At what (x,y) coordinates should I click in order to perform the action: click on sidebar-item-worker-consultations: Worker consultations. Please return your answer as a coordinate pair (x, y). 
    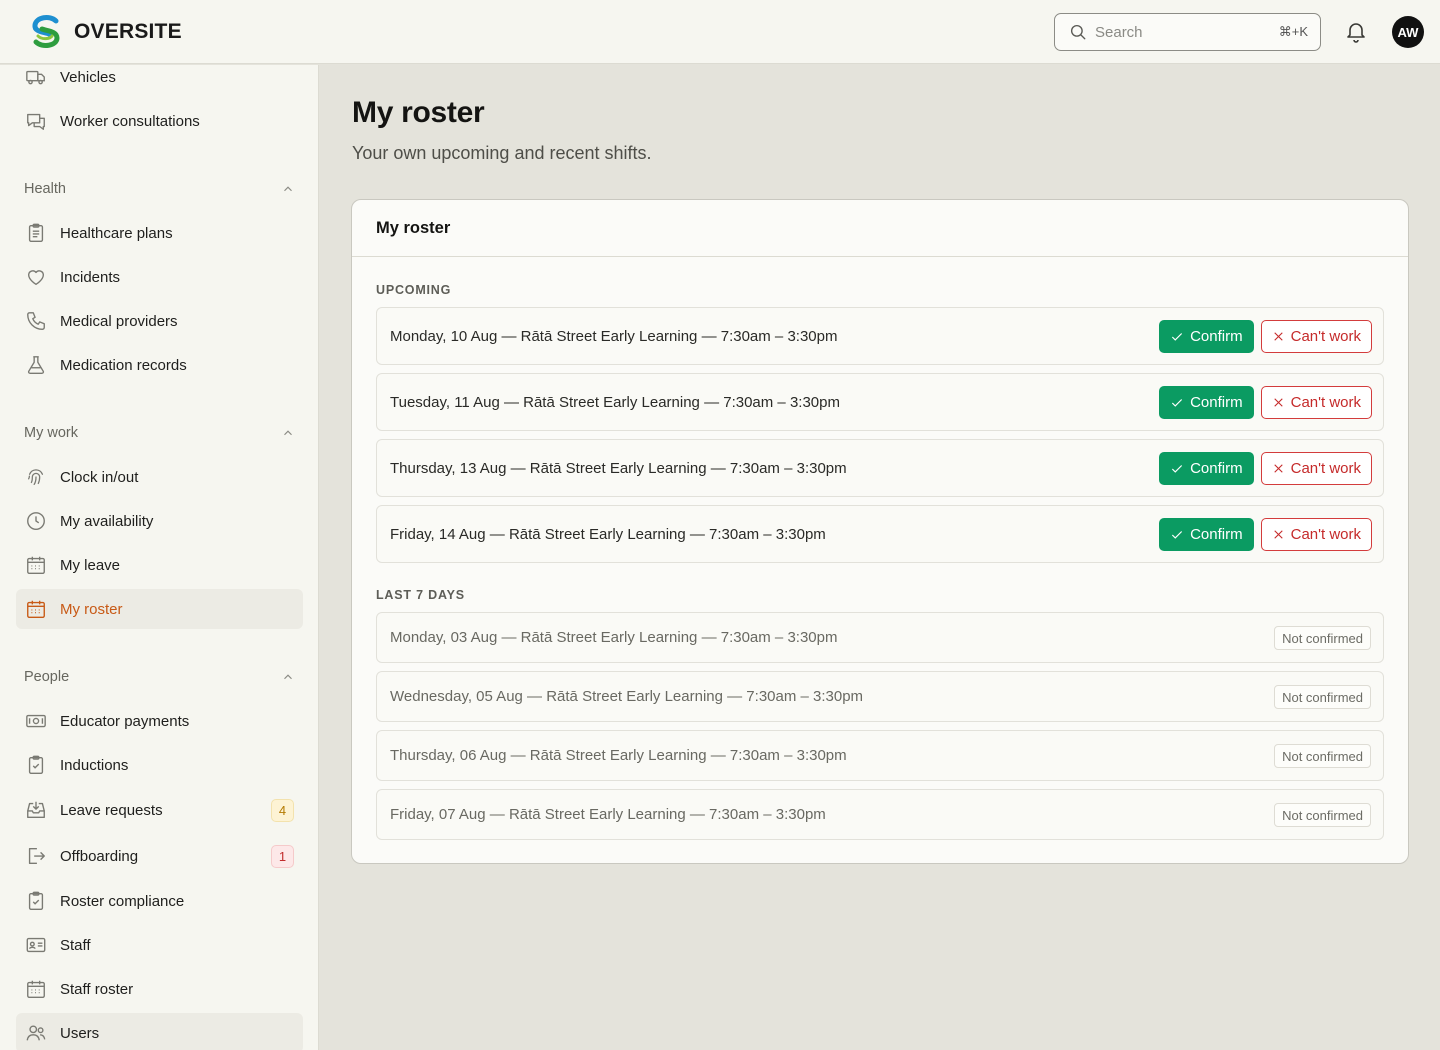
    Looking at the image, I should click on (159, 121).